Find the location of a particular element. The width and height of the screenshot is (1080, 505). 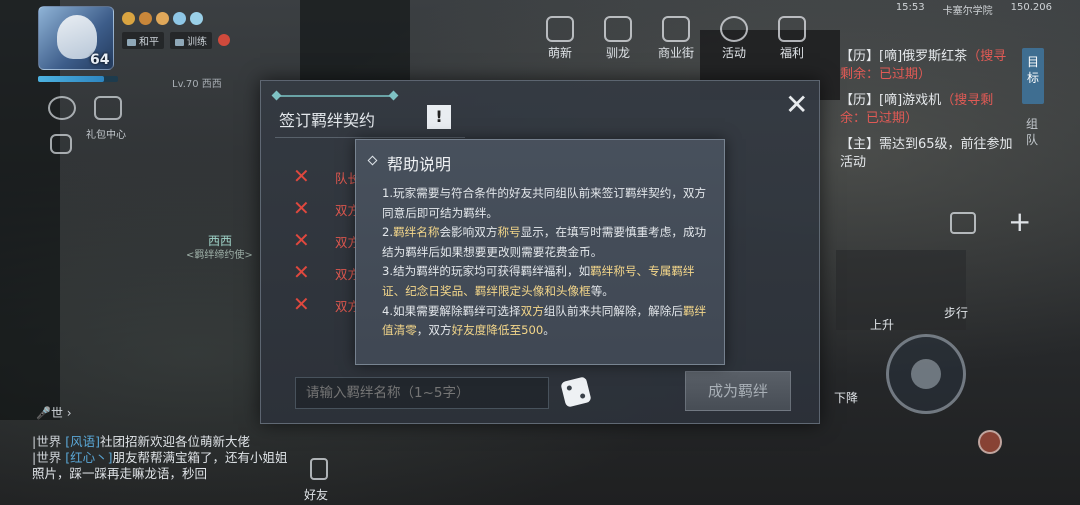

player-level: 64 is located at coordinates (100, 60).